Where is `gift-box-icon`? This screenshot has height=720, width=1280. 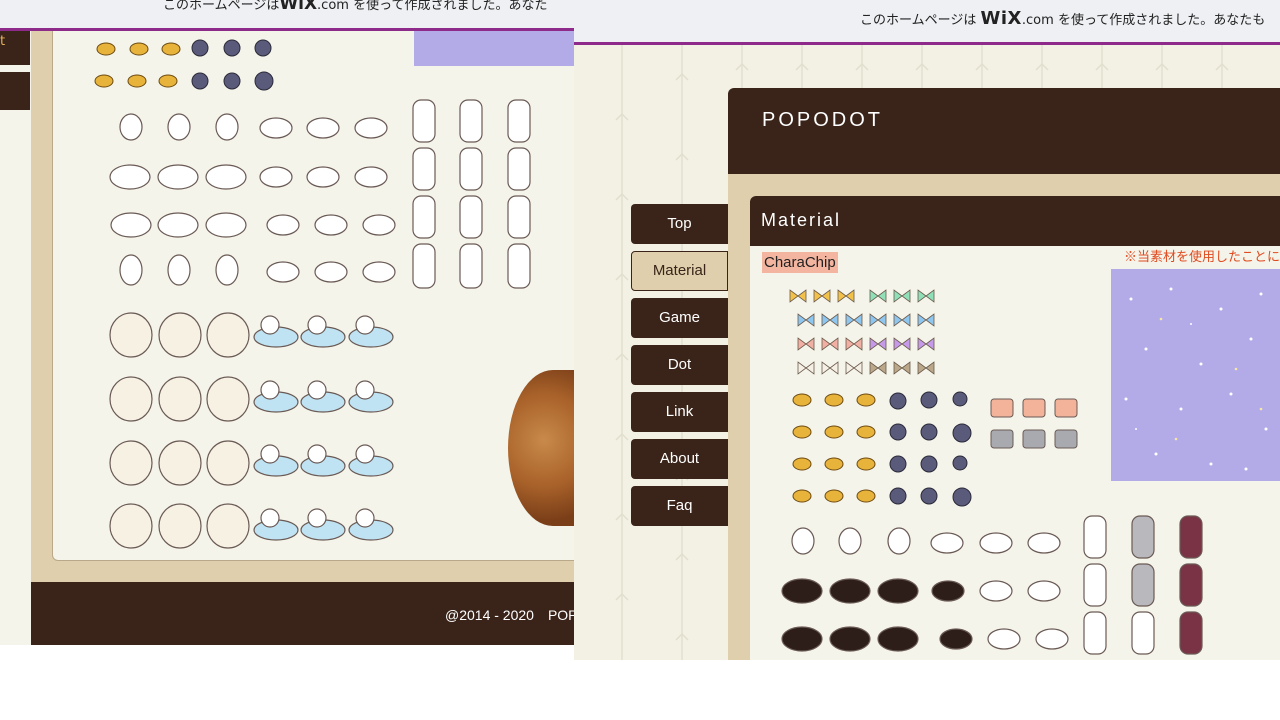 gift-box-icon is located at coordinates (1066, 408).